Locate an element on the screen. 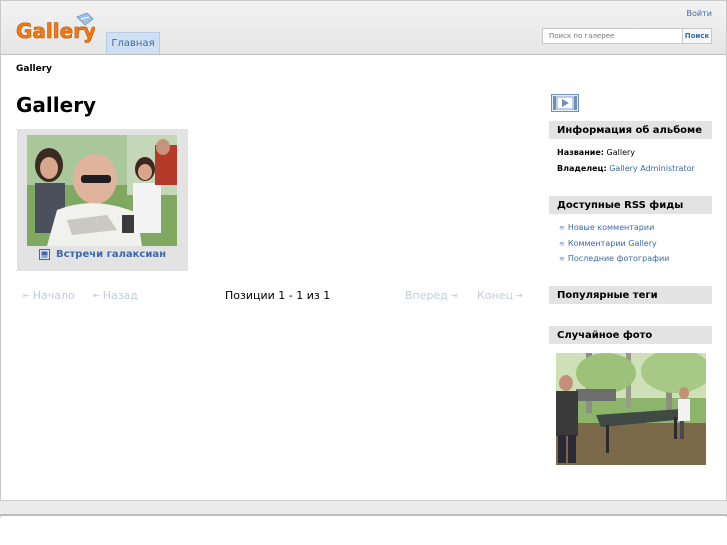  header: Gallery Главная Войти Поиск is located at coordinates (363, 28).